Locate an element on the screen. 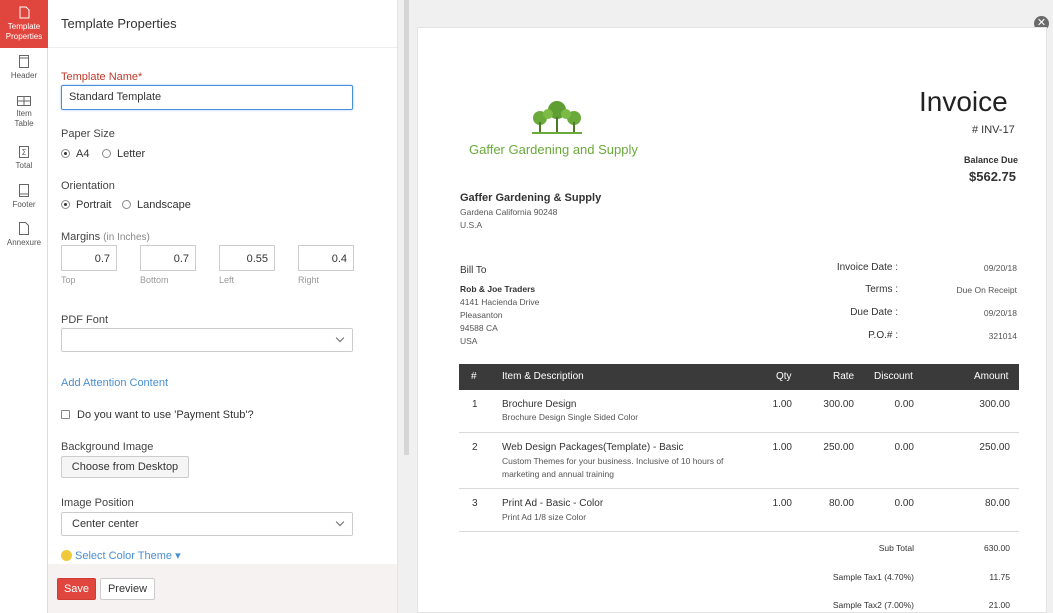 The image size is (1053, 613). margin-top-caption: Top is located at coordinates (68, 280).